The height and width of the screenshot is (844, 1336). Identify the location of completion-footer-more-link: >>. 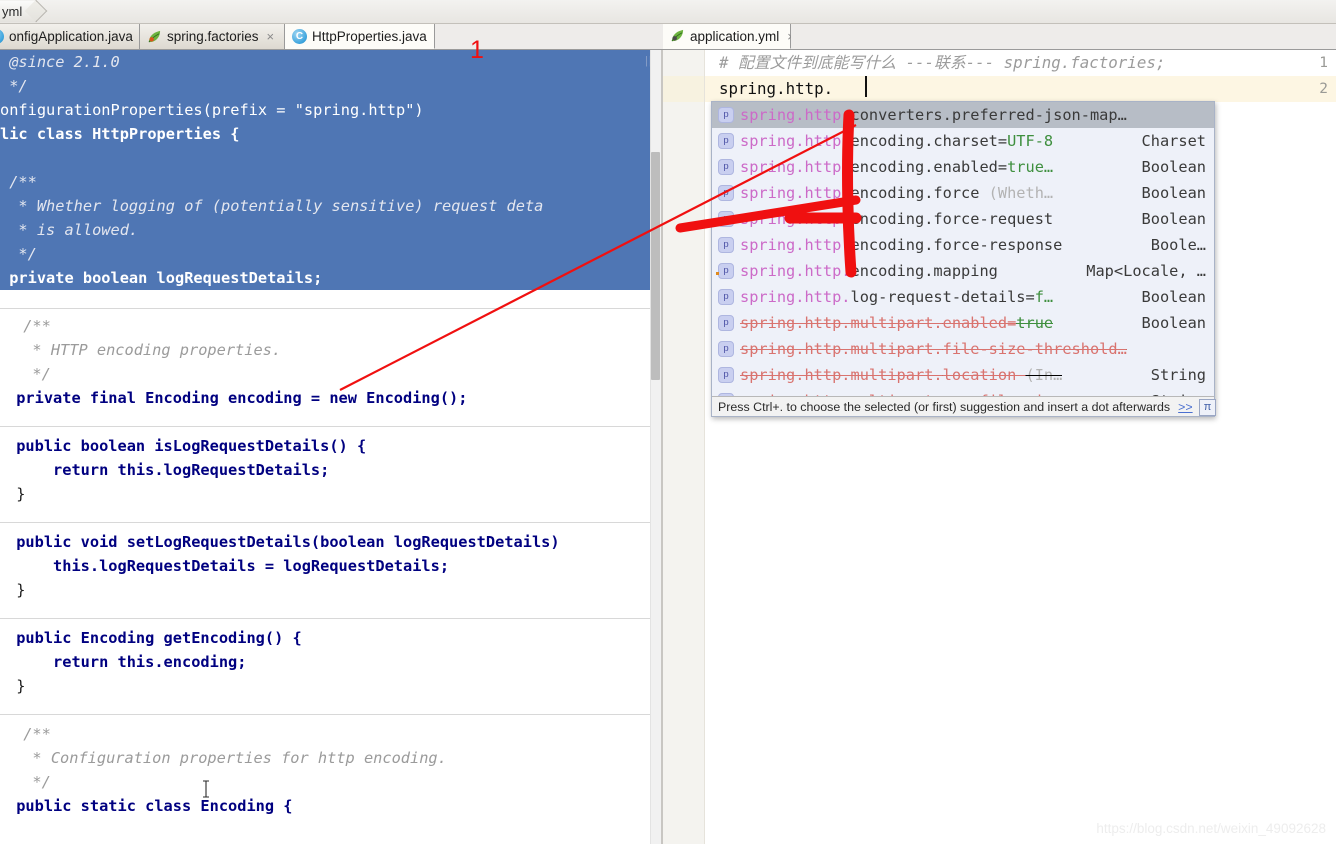
(1185, 407).